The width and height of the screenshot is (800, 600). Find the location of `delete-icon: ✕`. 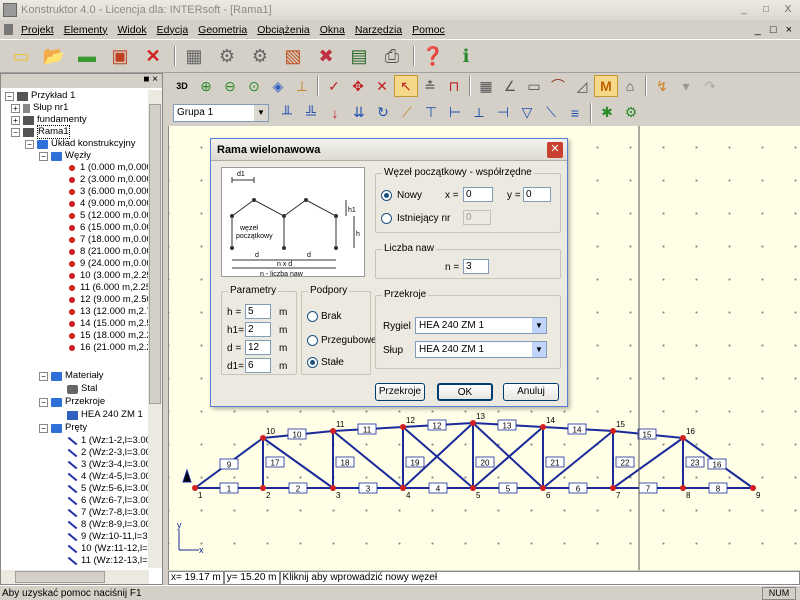

delete-icon: ✕ is located at coordinates (153, 56).